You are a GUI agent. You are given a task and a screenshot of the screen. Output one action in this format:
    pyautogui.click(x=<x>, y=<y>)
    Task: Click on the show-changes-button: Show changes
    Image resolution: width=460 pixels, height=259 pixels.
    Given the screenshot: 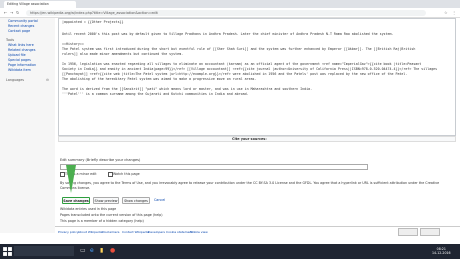 What is the action you would take?
    pyautogui.click(x=136, y=200)
    